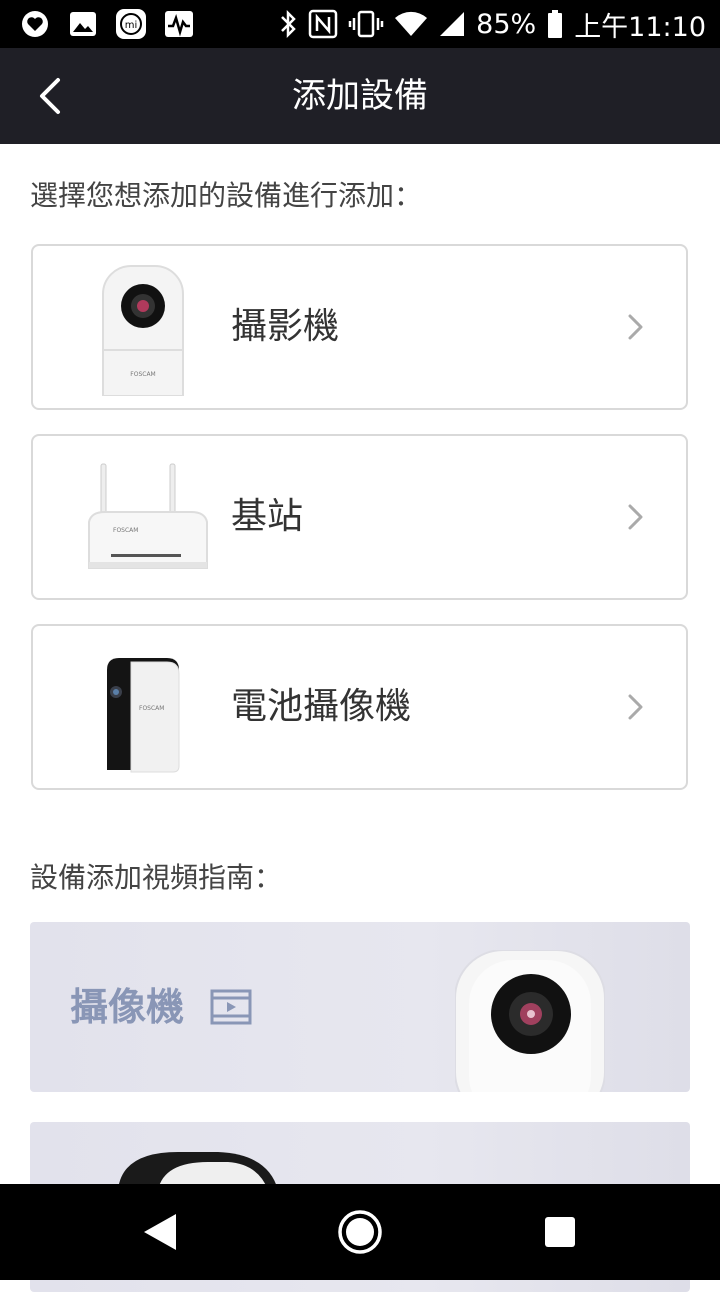  I want to click on nfc-icon, so click(323, 24).